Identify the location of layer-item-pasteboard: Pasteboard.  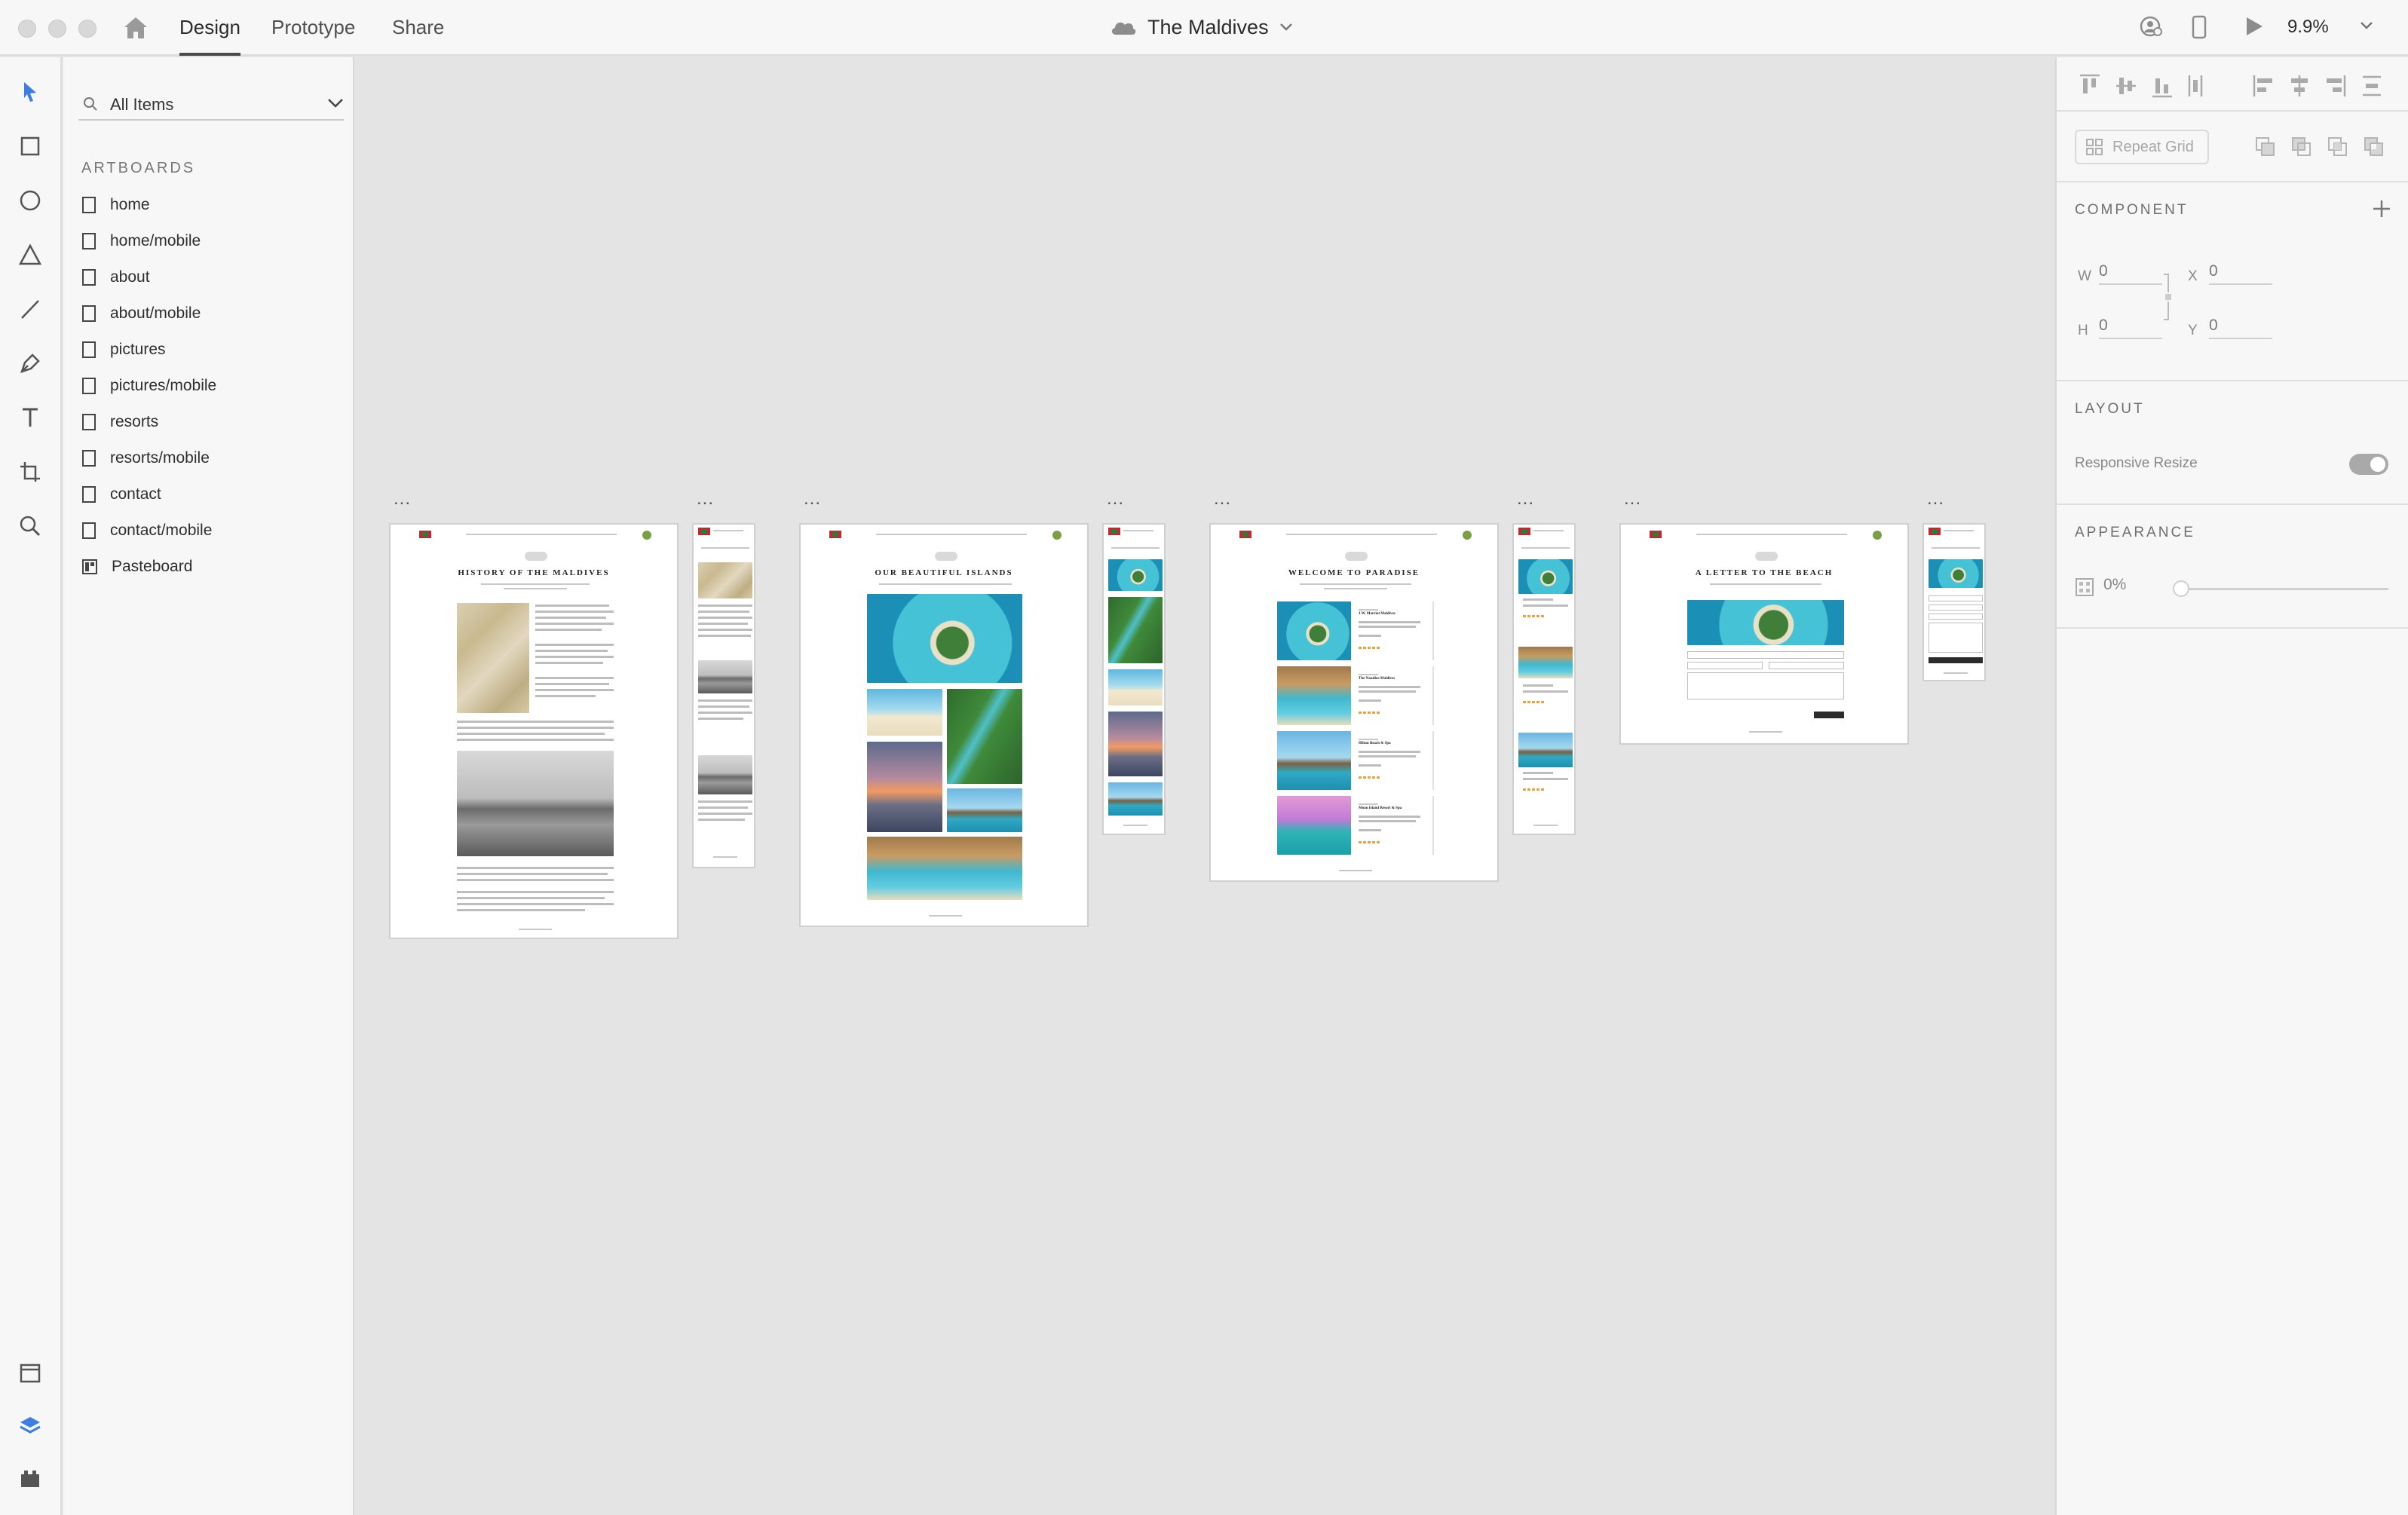
(136, 567).